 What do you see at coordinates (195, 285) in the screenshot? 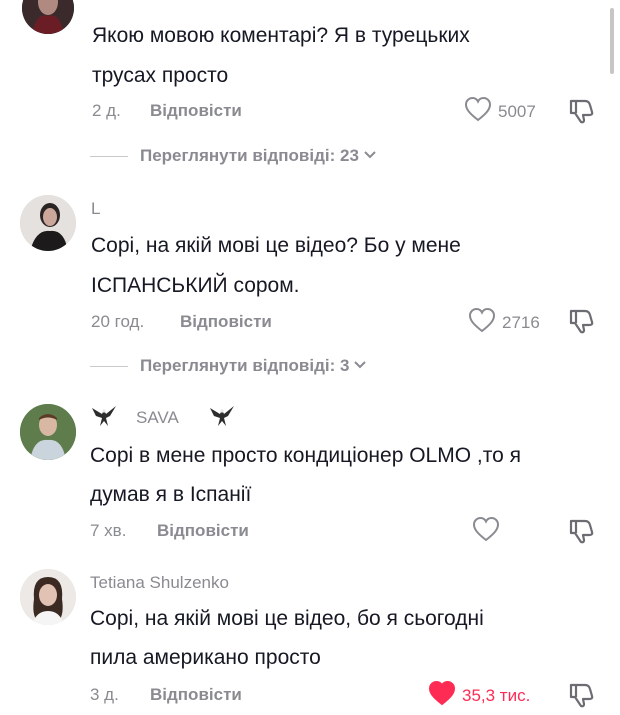
I see `comment-text-line: ІСПАНСЬКИЙ сором.` at bounding box center [195, 285].